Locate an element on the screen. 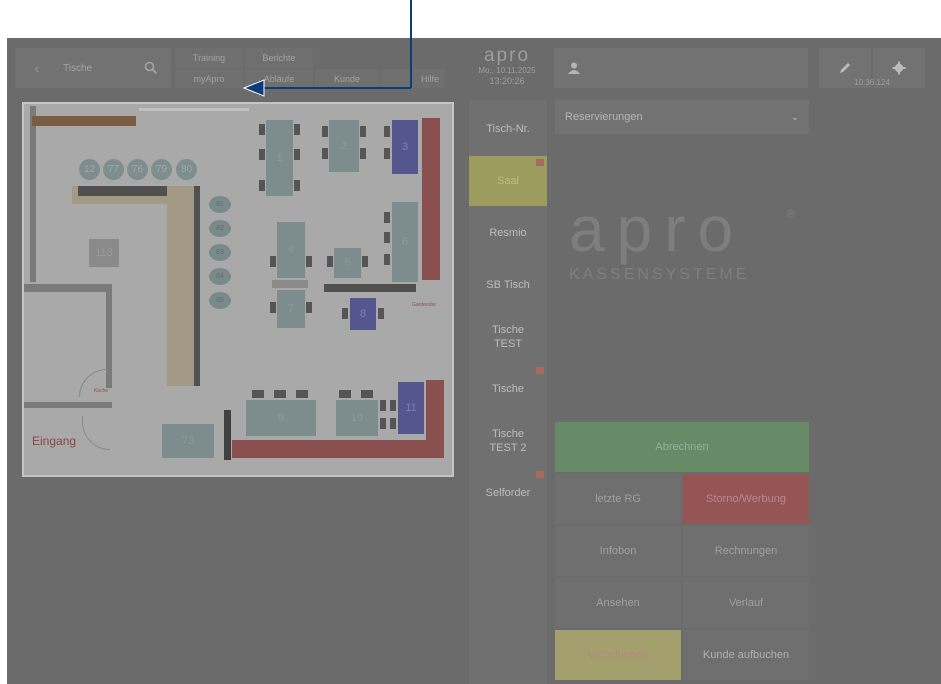 The image size is (941, 684). user-button is located at coordinates (681, 68).